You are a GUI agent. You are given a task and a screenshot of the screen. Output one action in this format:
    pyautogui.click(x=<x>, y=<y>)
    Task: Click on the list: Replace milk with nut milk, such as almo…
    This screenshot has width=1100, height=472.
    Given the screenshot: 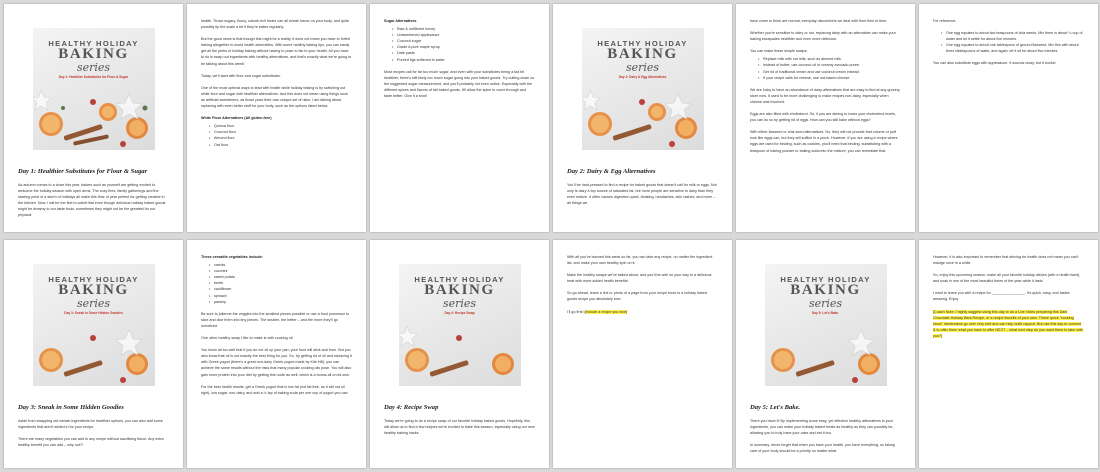 What is the action you would take?
    pyautogui.click(x=829, y=68)
    